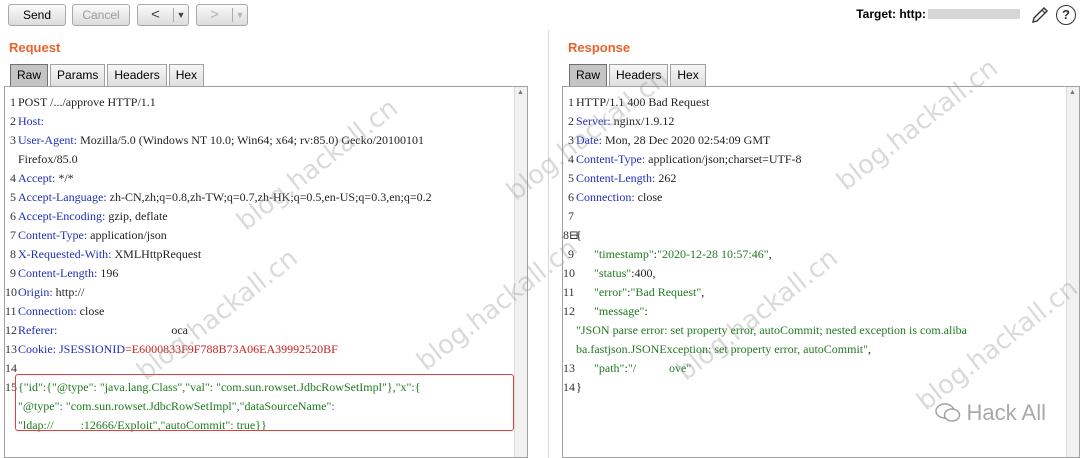  I want to click on redacted-host, so click(974, 14).